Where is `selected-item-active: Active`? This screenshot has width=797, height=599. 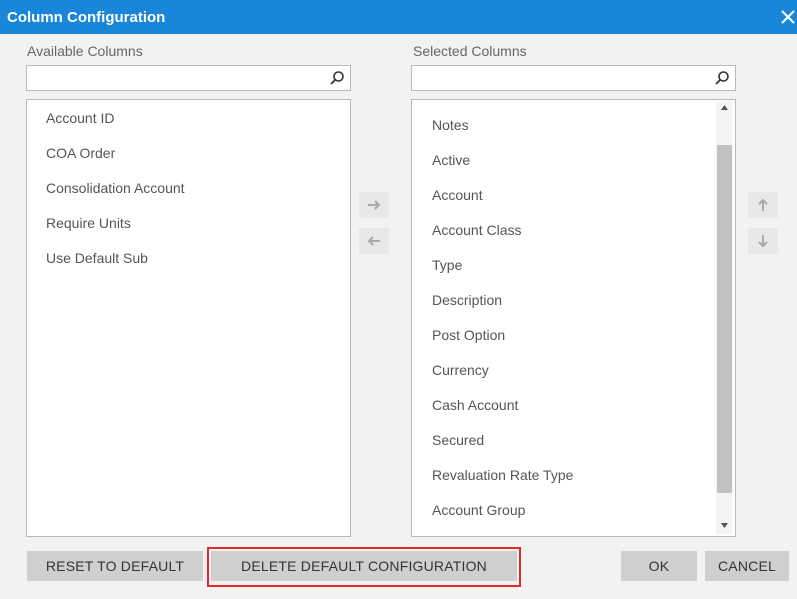
selected-item-active: Active is located at coordinates (451, 160).